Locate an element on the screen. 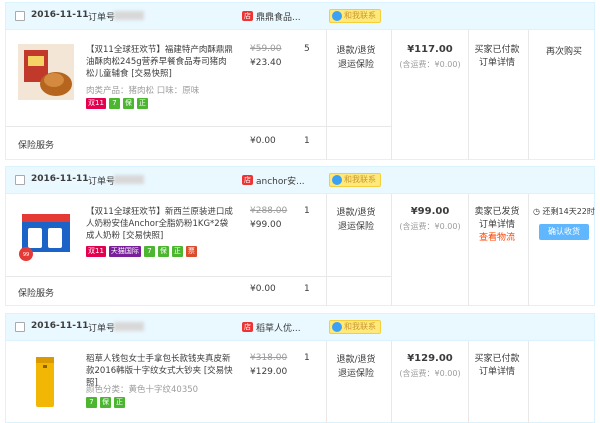 The image size is (600, 423). unit-price: ¥99.00 is located at coordinates (266, 225).